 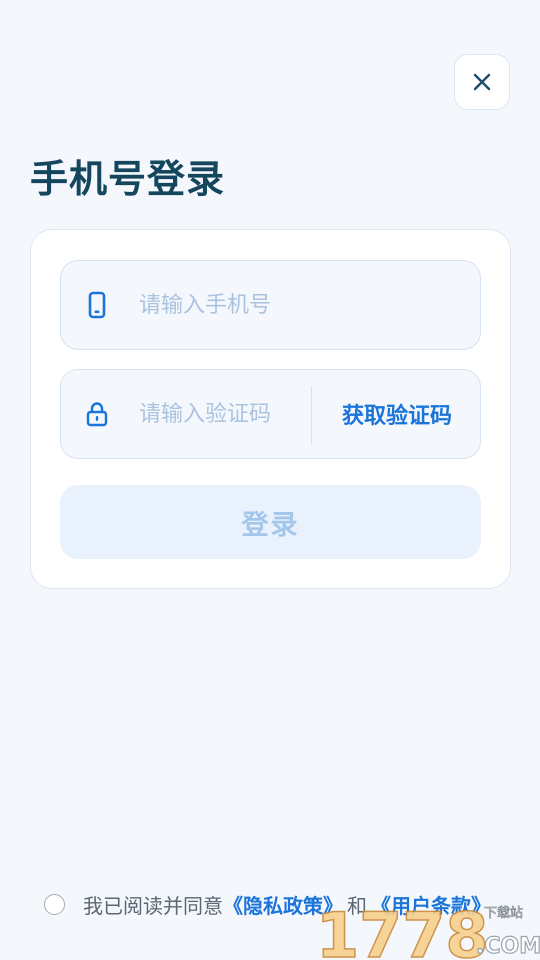 What do you see at coordinates (128, 179) in the screenshot?
I see `page-title: 手机号登录` at bounding box center [128, 179].